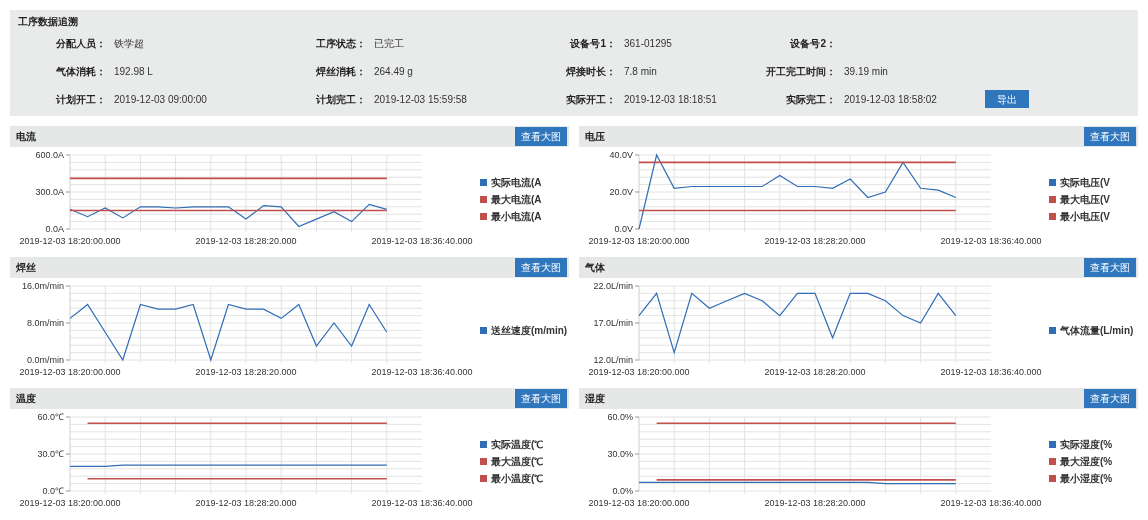 The width and height of the screenshot is (1148, 520). Describe the element at coordinates (1086, 444) in the screenshot. I see `legend-label: 实际湿度(%` at that location.